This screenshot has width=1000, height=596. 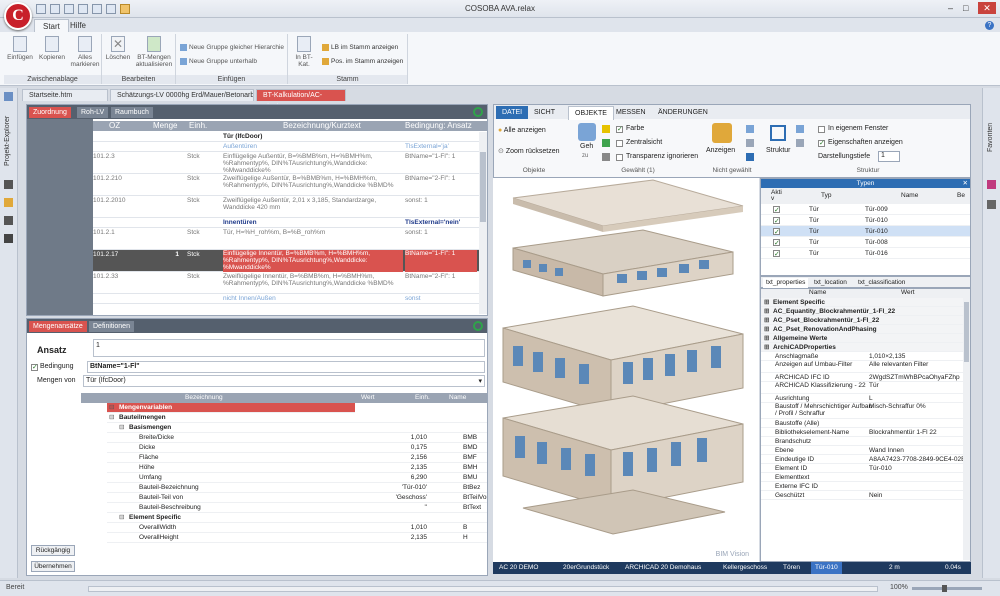 What do you see at coordinates (529, 151) in the screenshot?
I see `zoom-ruecksetzen-button: ⊙ Zoom rücksetzen` at bounding box center [529, 151].